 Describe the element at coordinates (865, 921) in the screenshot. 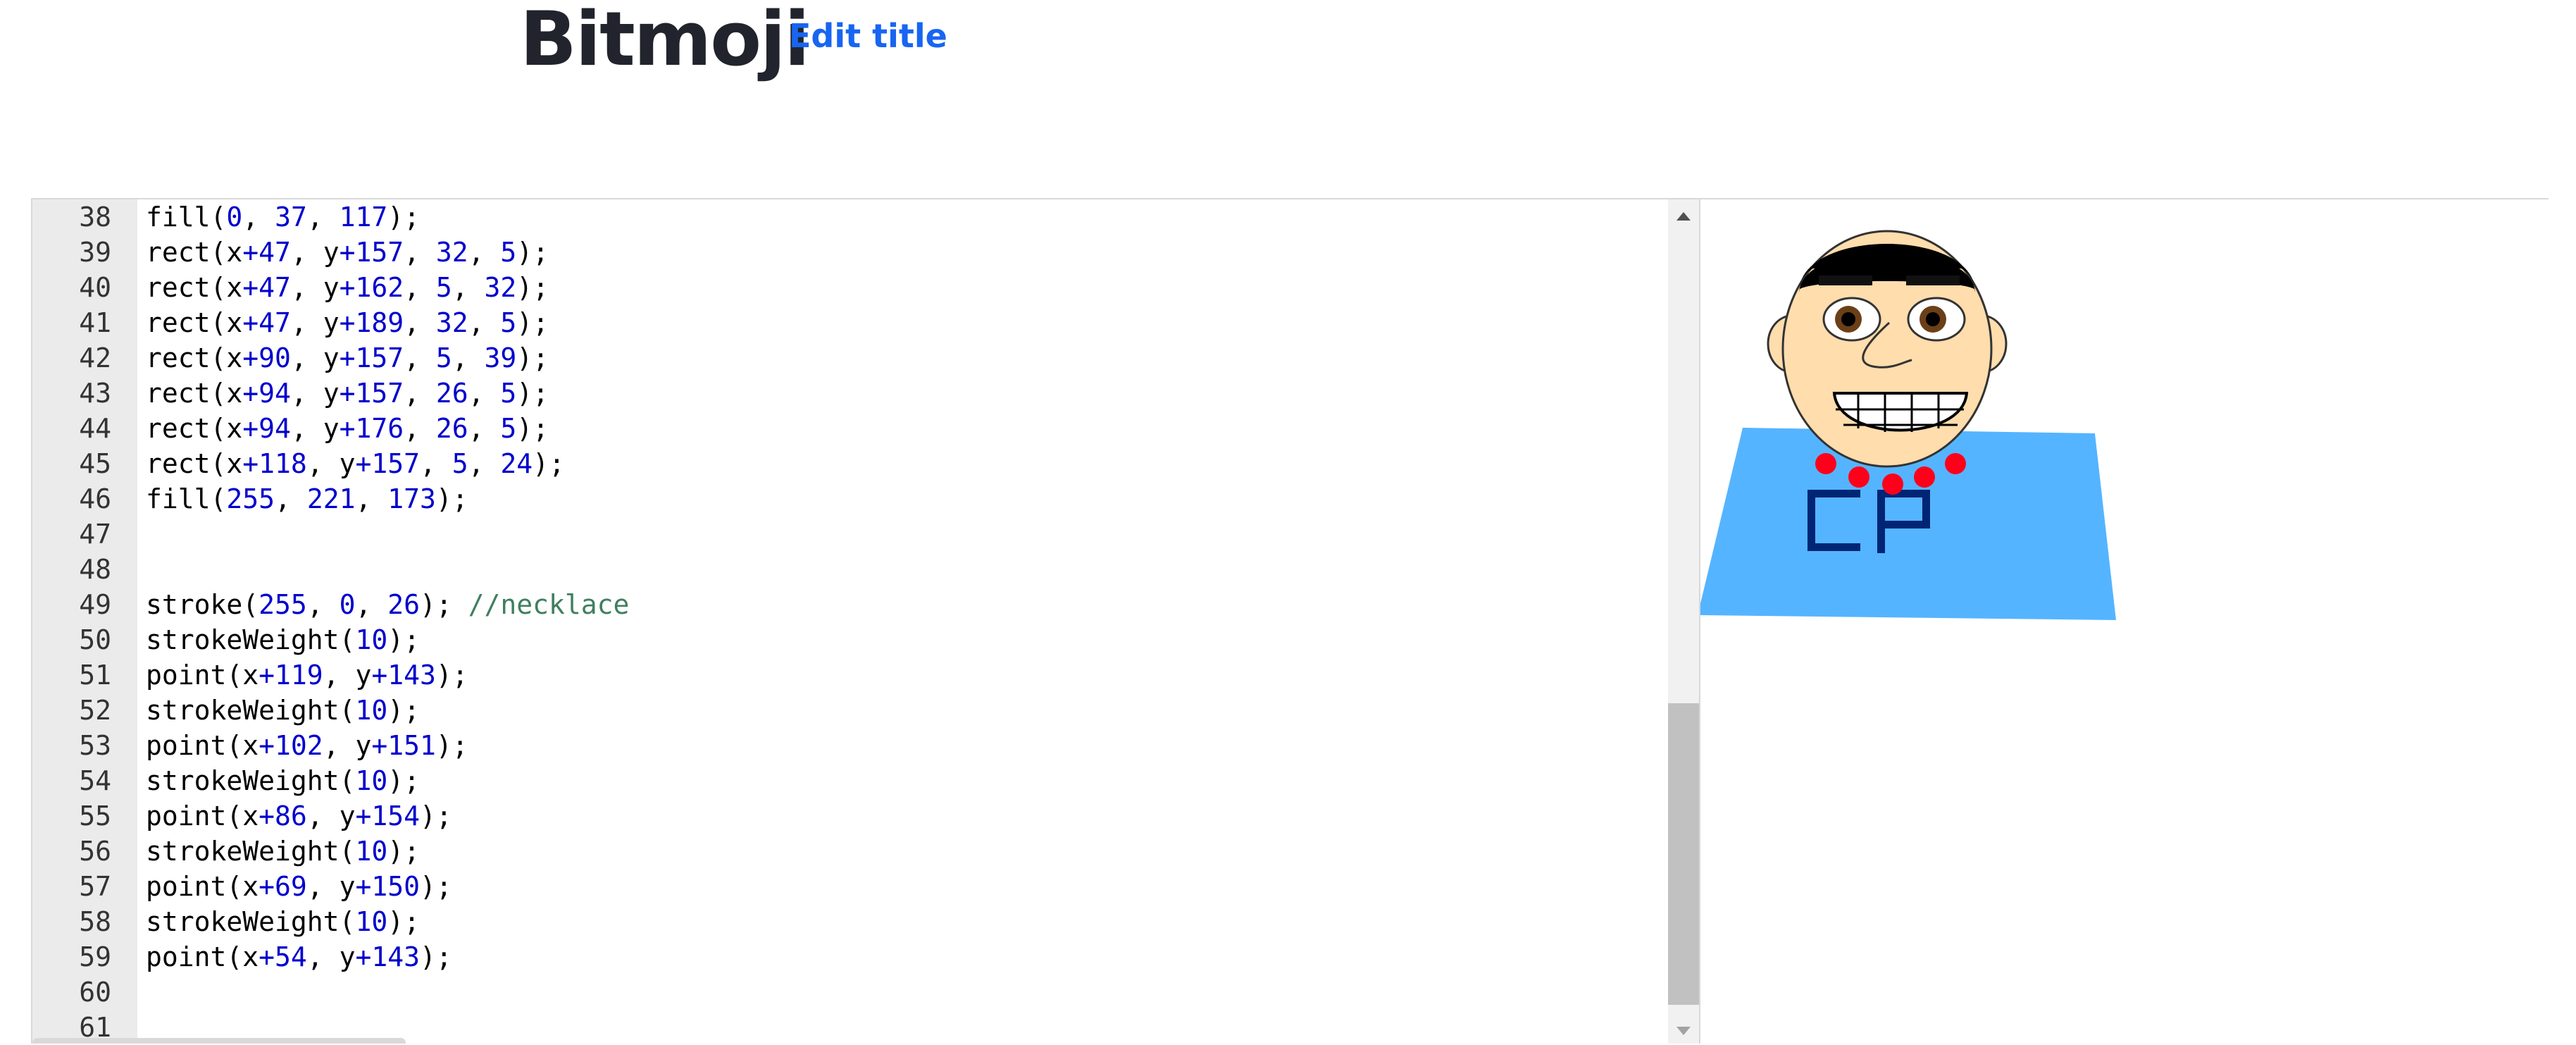

I see `code-line: 58 strokeWeight(10);` at that location.